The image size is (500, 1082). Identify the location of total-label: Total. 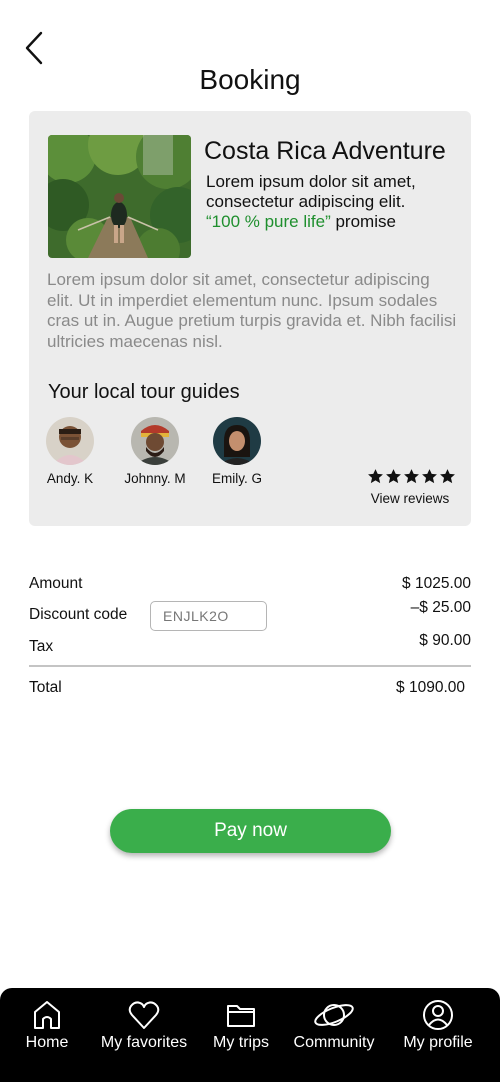
(45, 687).